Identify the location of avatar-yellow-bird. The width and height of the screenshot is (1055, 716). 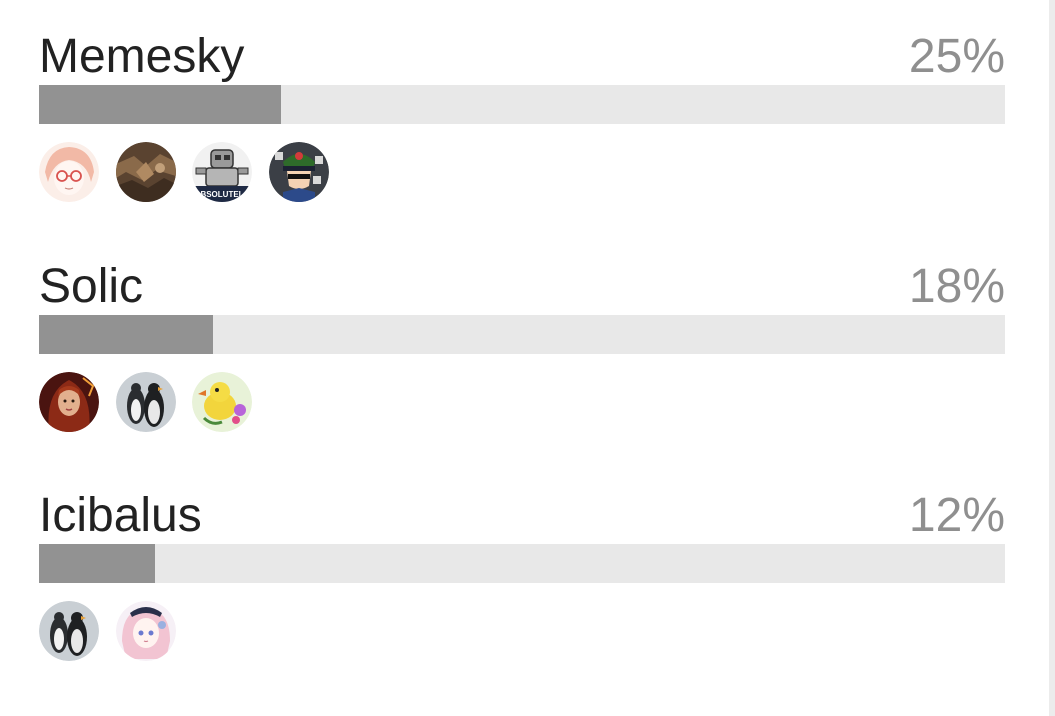
(222, 402).